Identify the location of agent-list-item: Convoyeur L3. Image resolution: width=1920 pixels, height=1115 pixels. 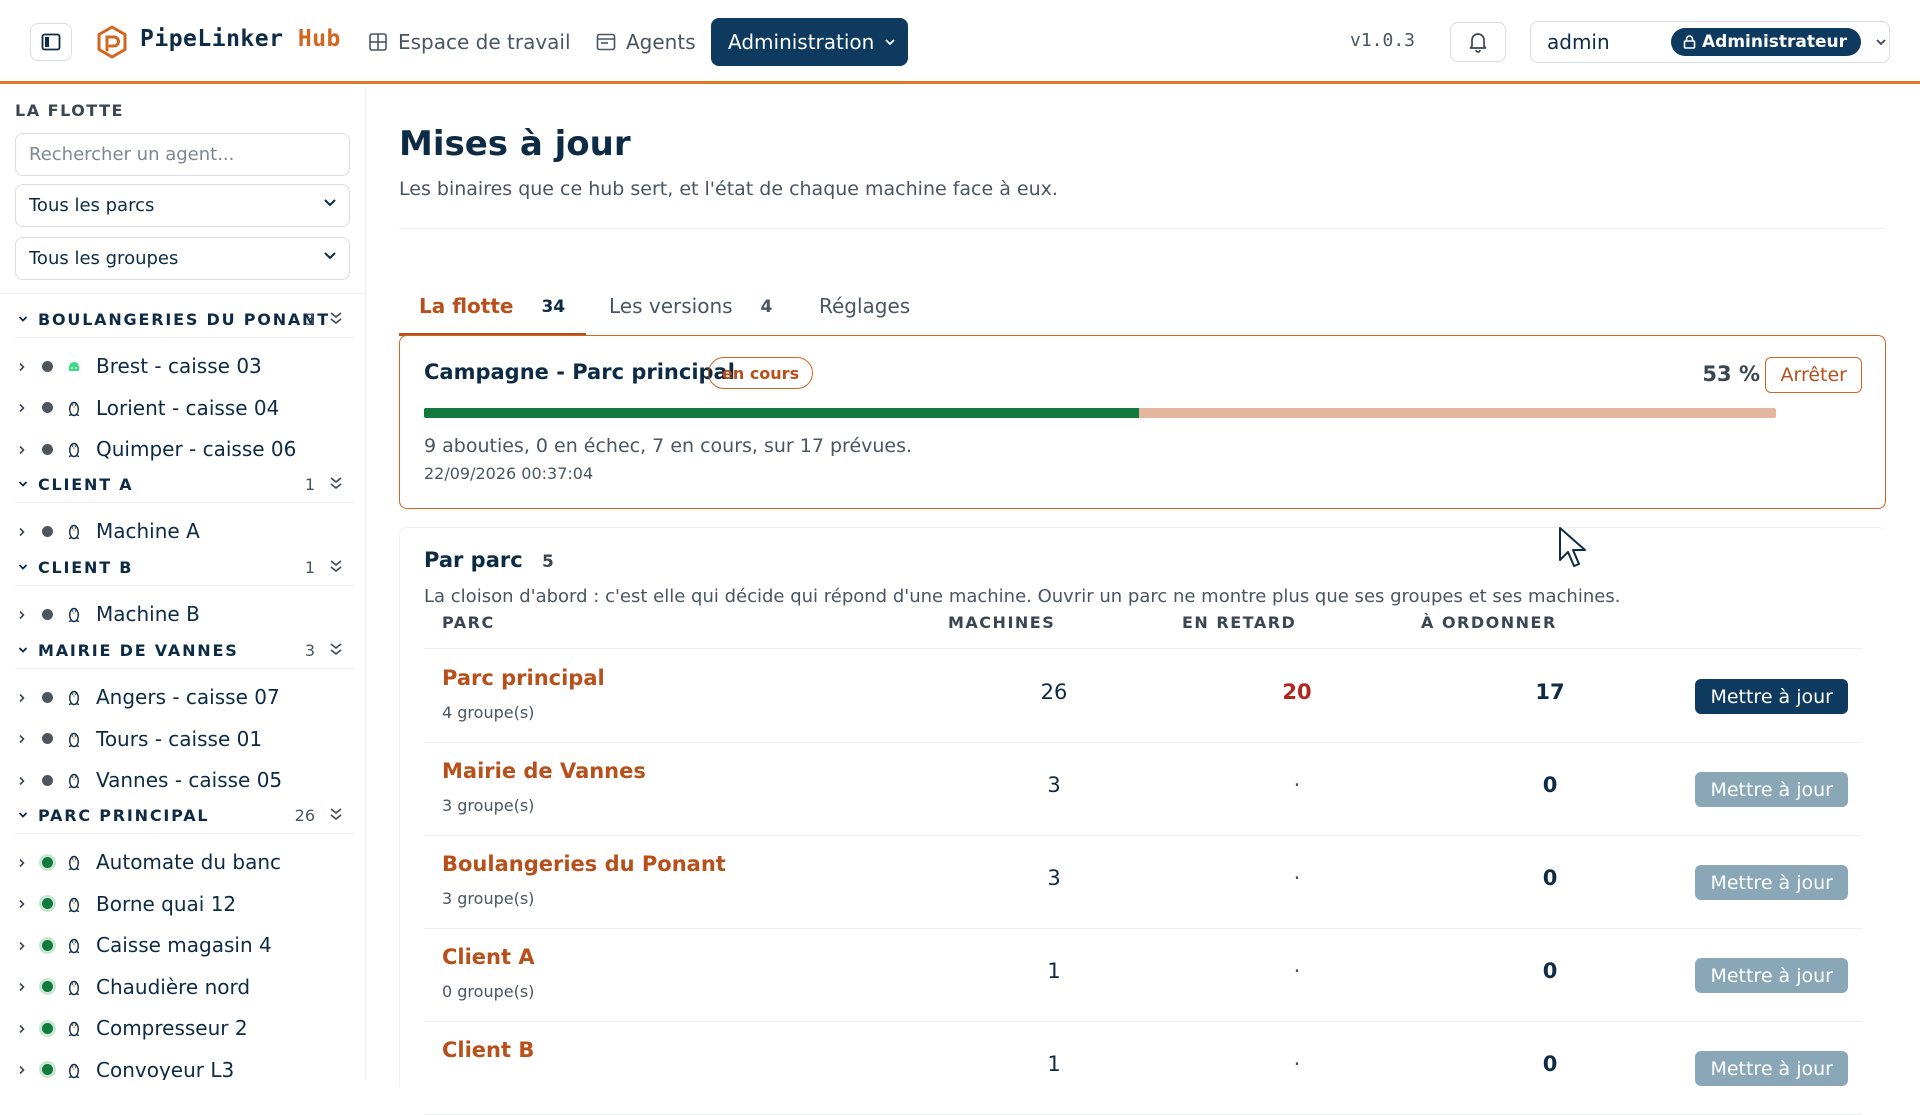
(183, 1067).